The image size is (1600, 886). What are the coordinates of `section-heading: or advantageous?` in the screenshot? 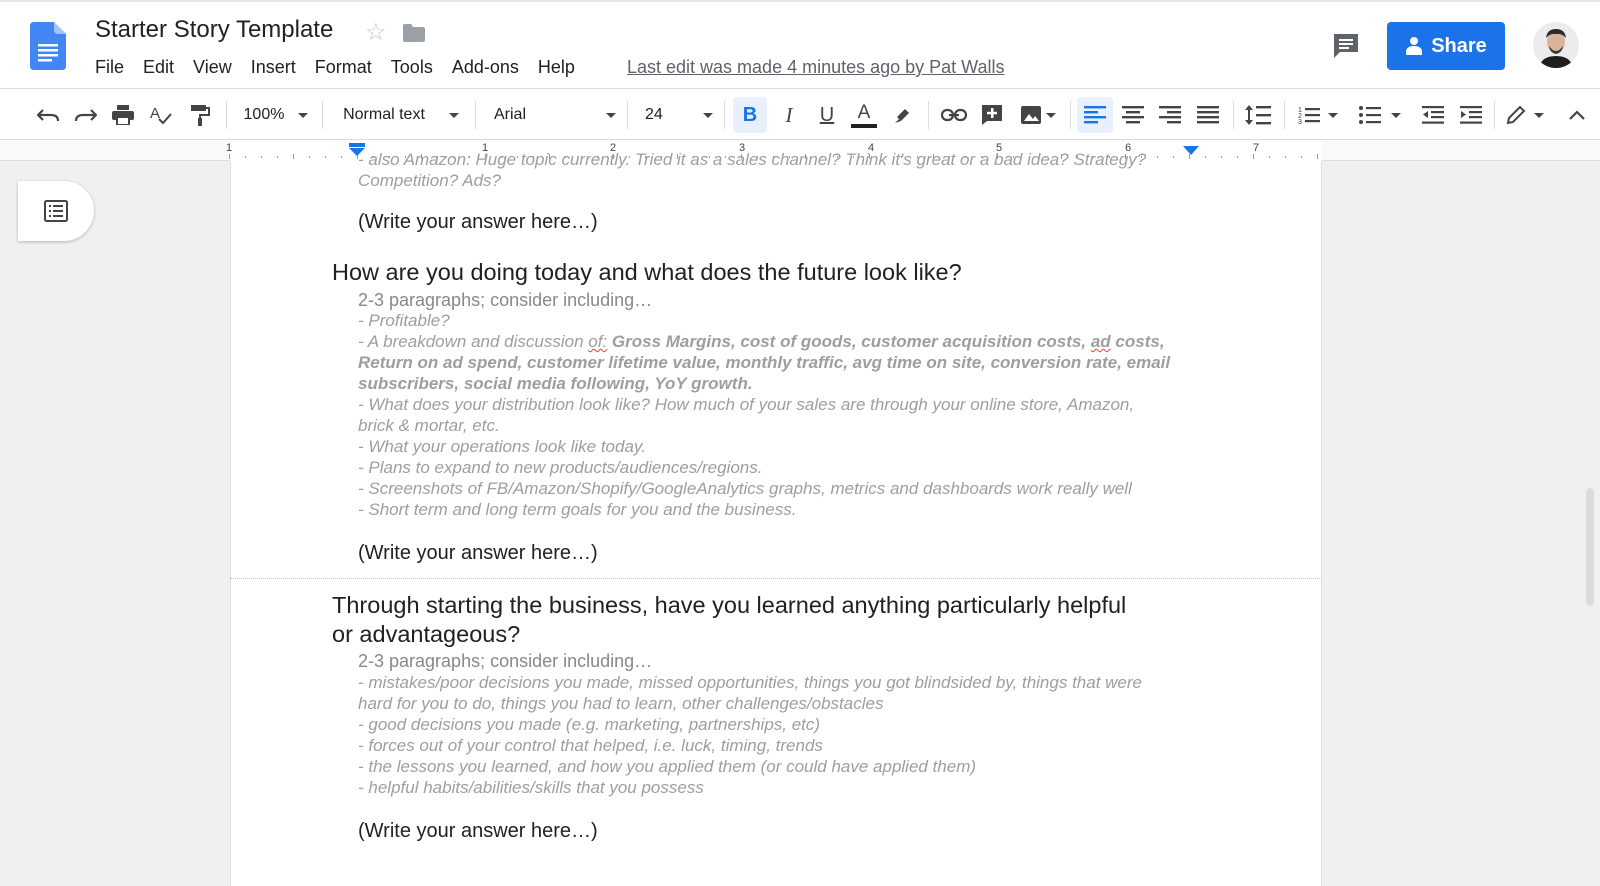 It's located at (426, 634).